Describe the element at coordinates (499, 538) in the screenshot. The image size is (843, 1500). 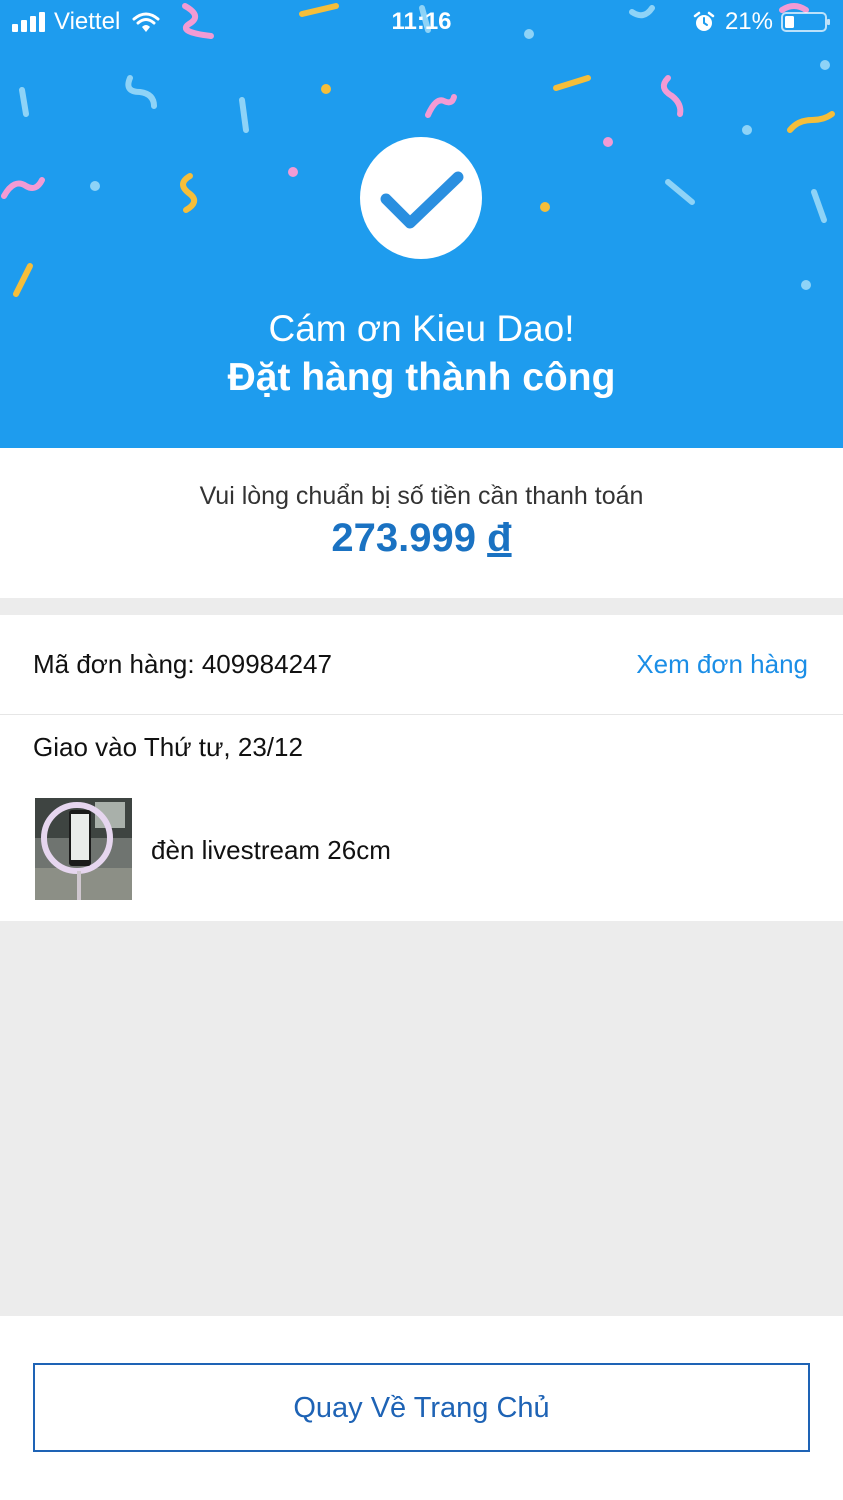
I see `currency-symbol: đ` at that location.